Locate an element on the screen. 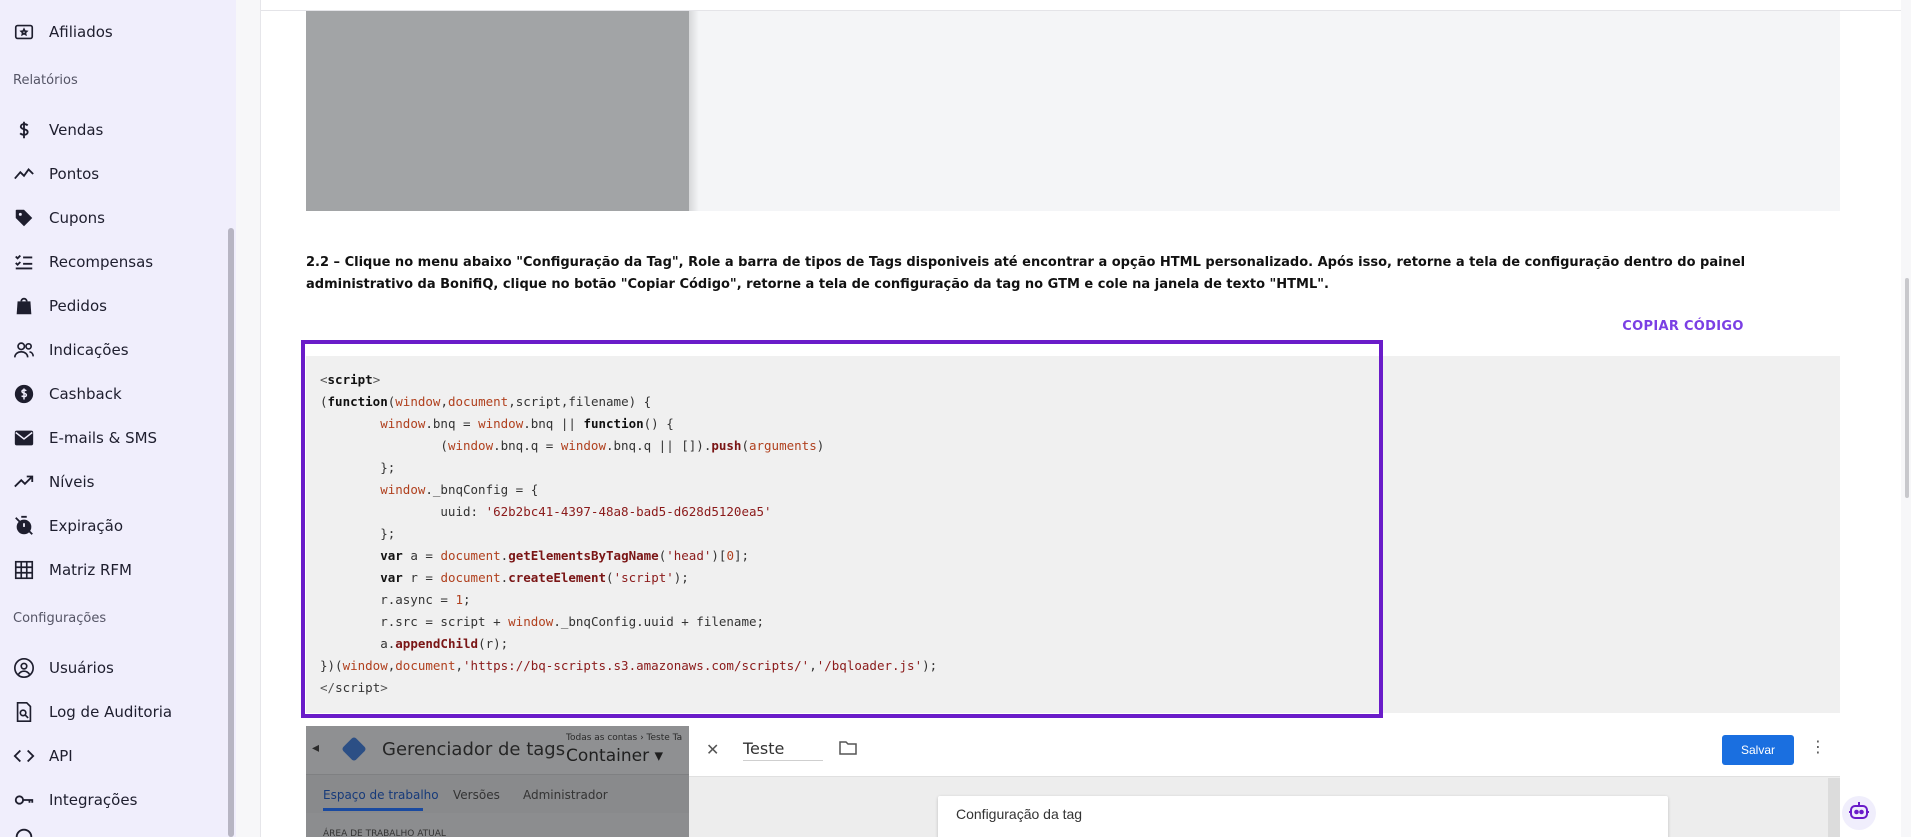 This screenshot has height=837, width=1911. sidebar-item-cupons: Cupons is located at coordinates (58, 218).